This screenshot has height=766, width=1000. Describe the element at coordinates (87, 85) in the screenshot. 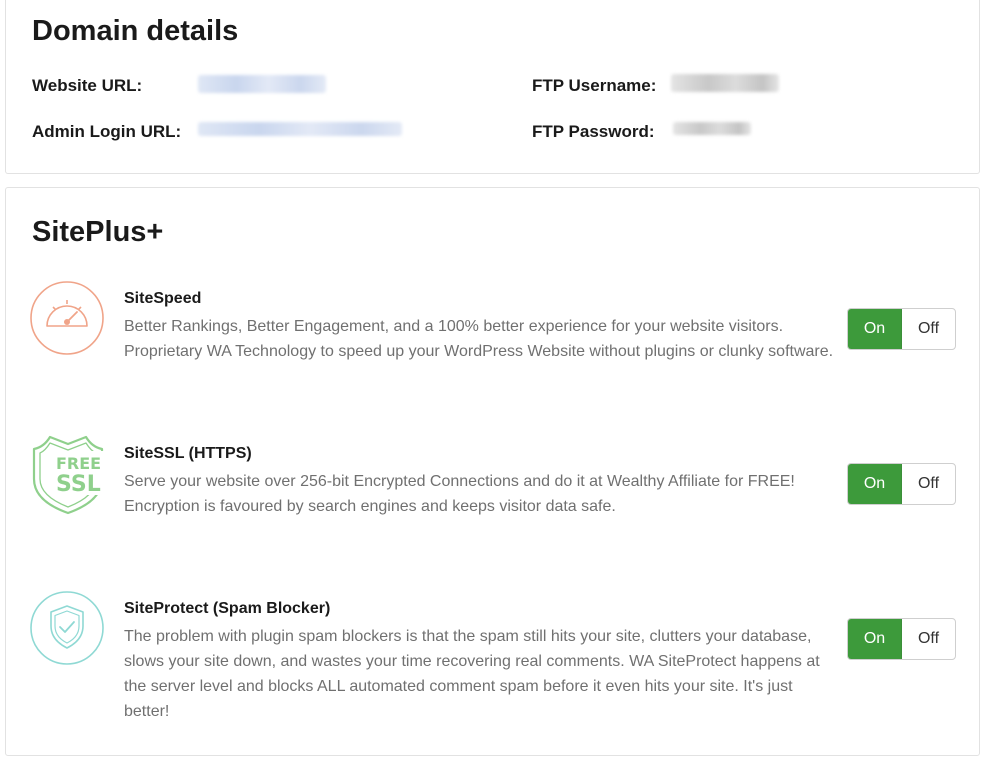

I see `website-url-label: Website URL:` at that location.